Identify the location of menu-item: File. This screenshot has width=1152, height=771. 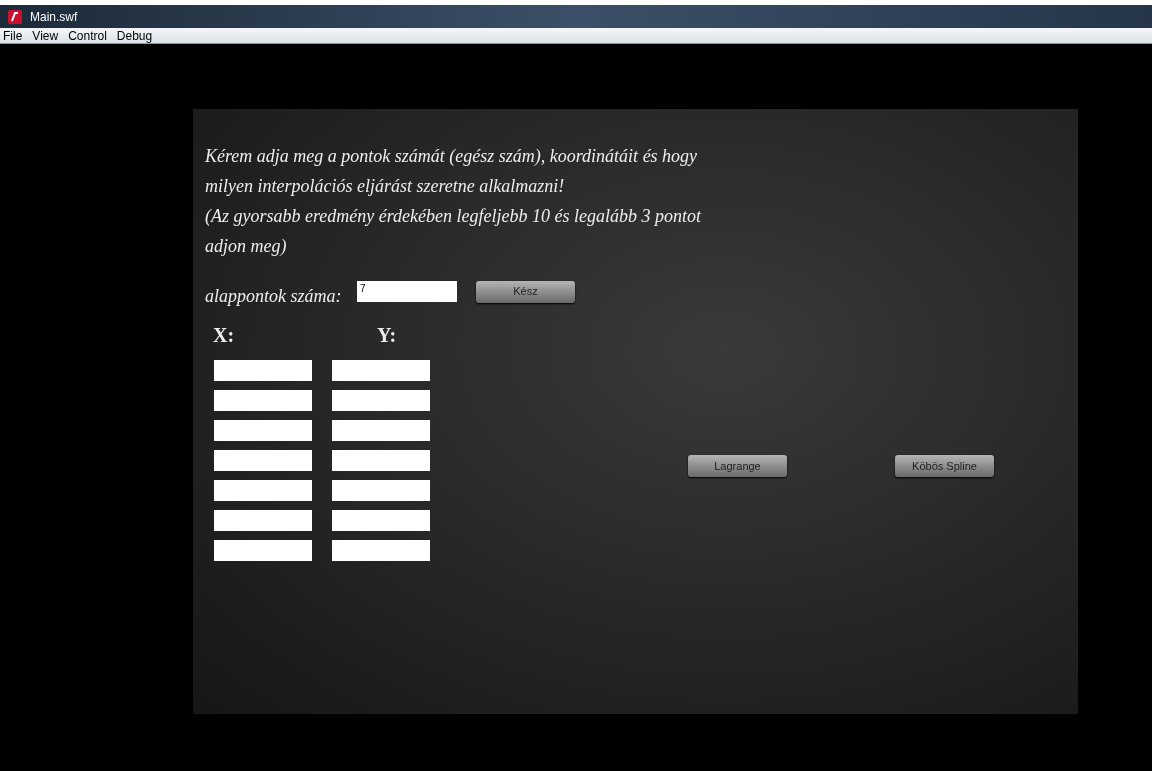
(13, 35).